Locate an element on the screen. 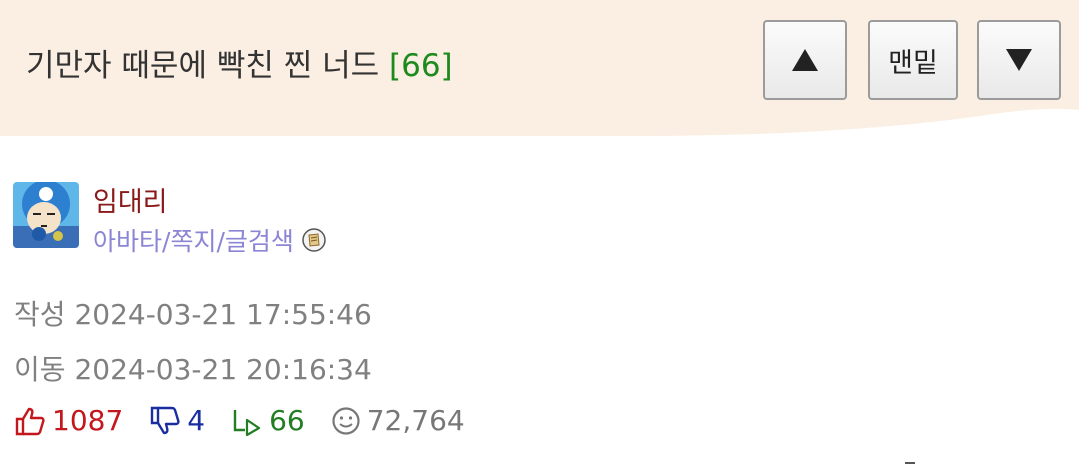 Image resolution: width=1079 pixels, height=468 pixels. triangle-down-icon is located at coordinates (1019, 60).